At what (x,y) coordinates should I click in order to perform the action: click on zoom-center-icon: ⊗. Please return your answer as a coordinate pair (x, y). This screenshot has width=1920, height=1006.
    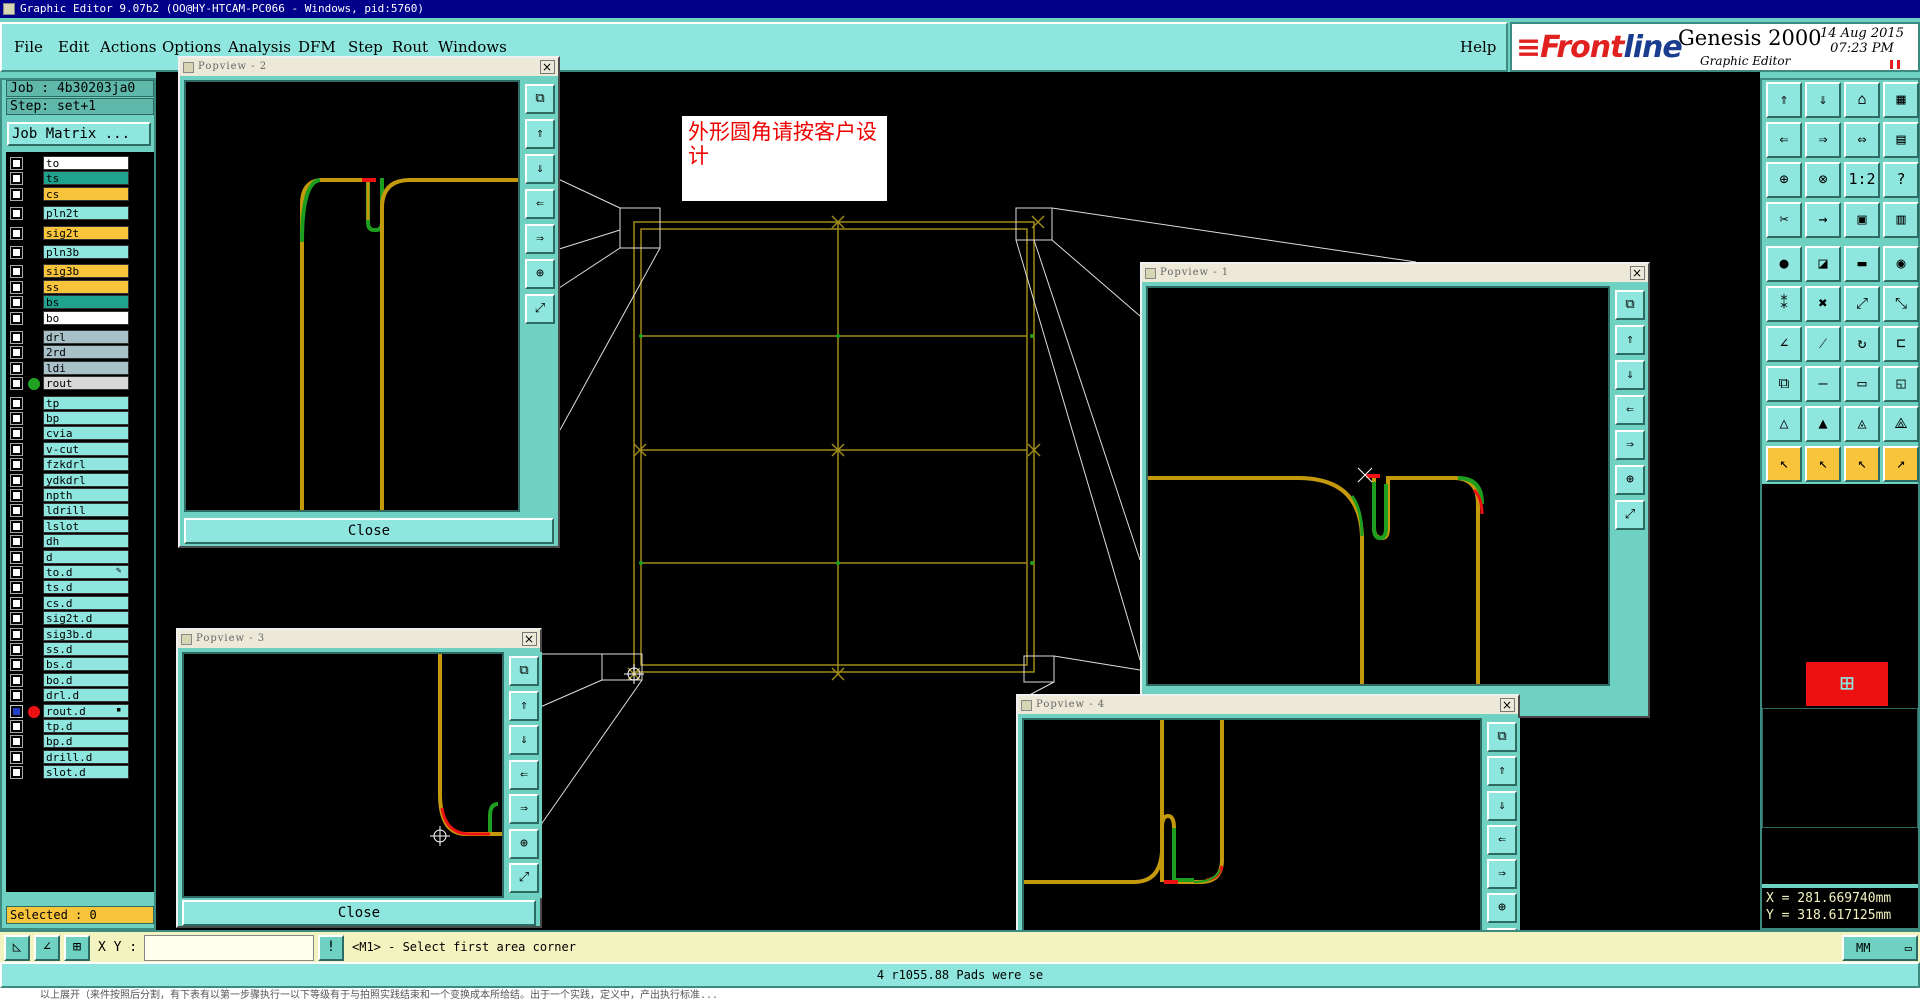
    Looking at the image, I should click on (1823, 180).